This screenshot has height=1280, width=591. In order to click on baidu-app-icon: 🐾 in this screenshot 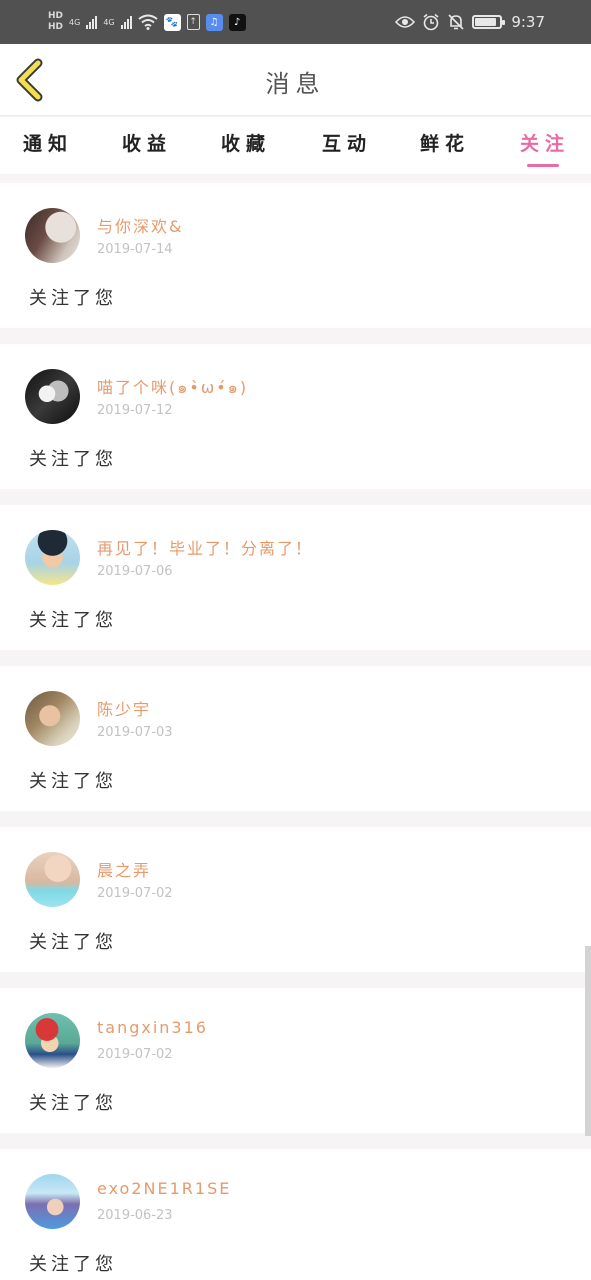, I will do `click(172, 22)`.